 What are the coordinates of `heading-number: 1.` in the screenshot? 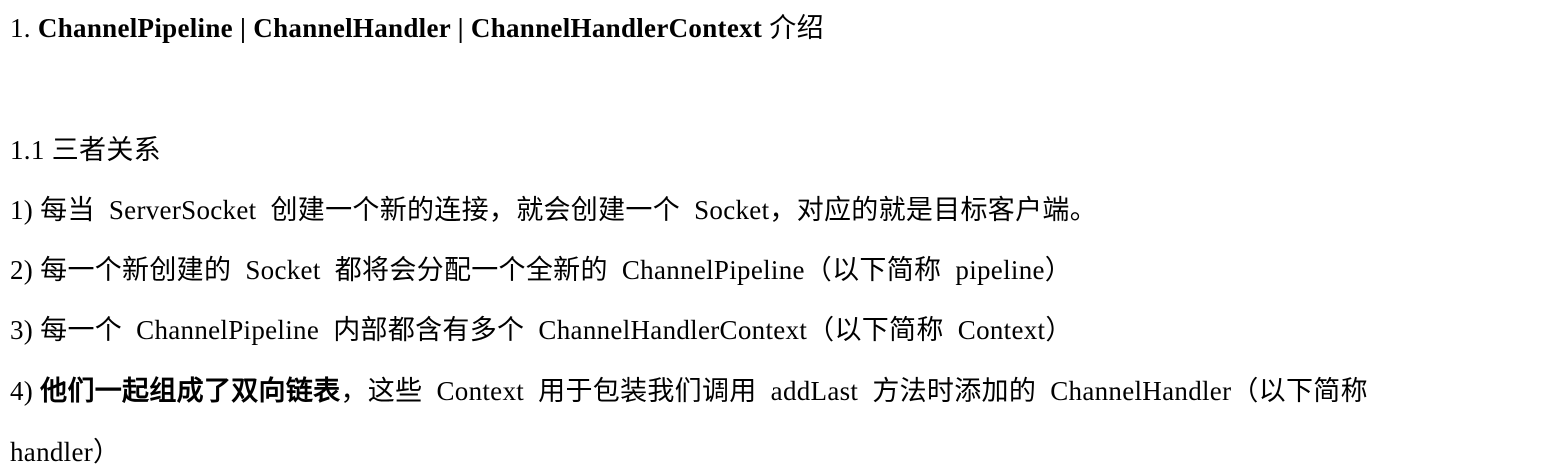 It's located at (20, 28).